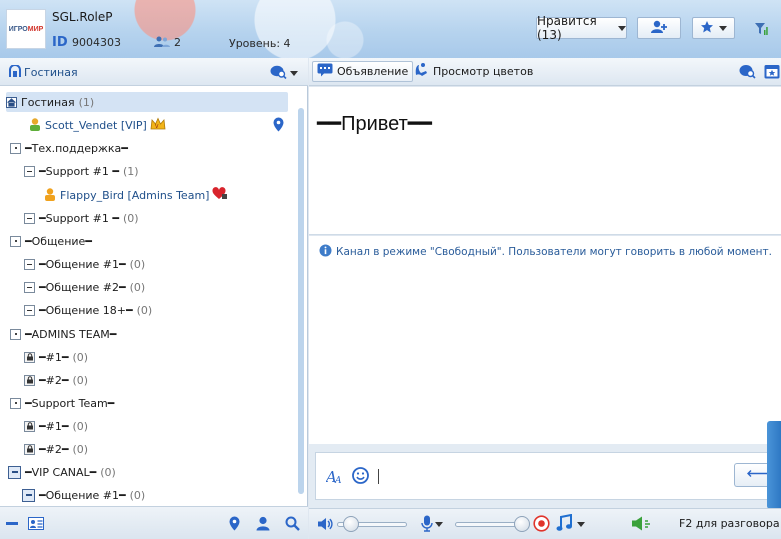 This screenshot has width=781, height=539. I want to click on tree-item-label: ━Общение #2━, so click(82, 287).